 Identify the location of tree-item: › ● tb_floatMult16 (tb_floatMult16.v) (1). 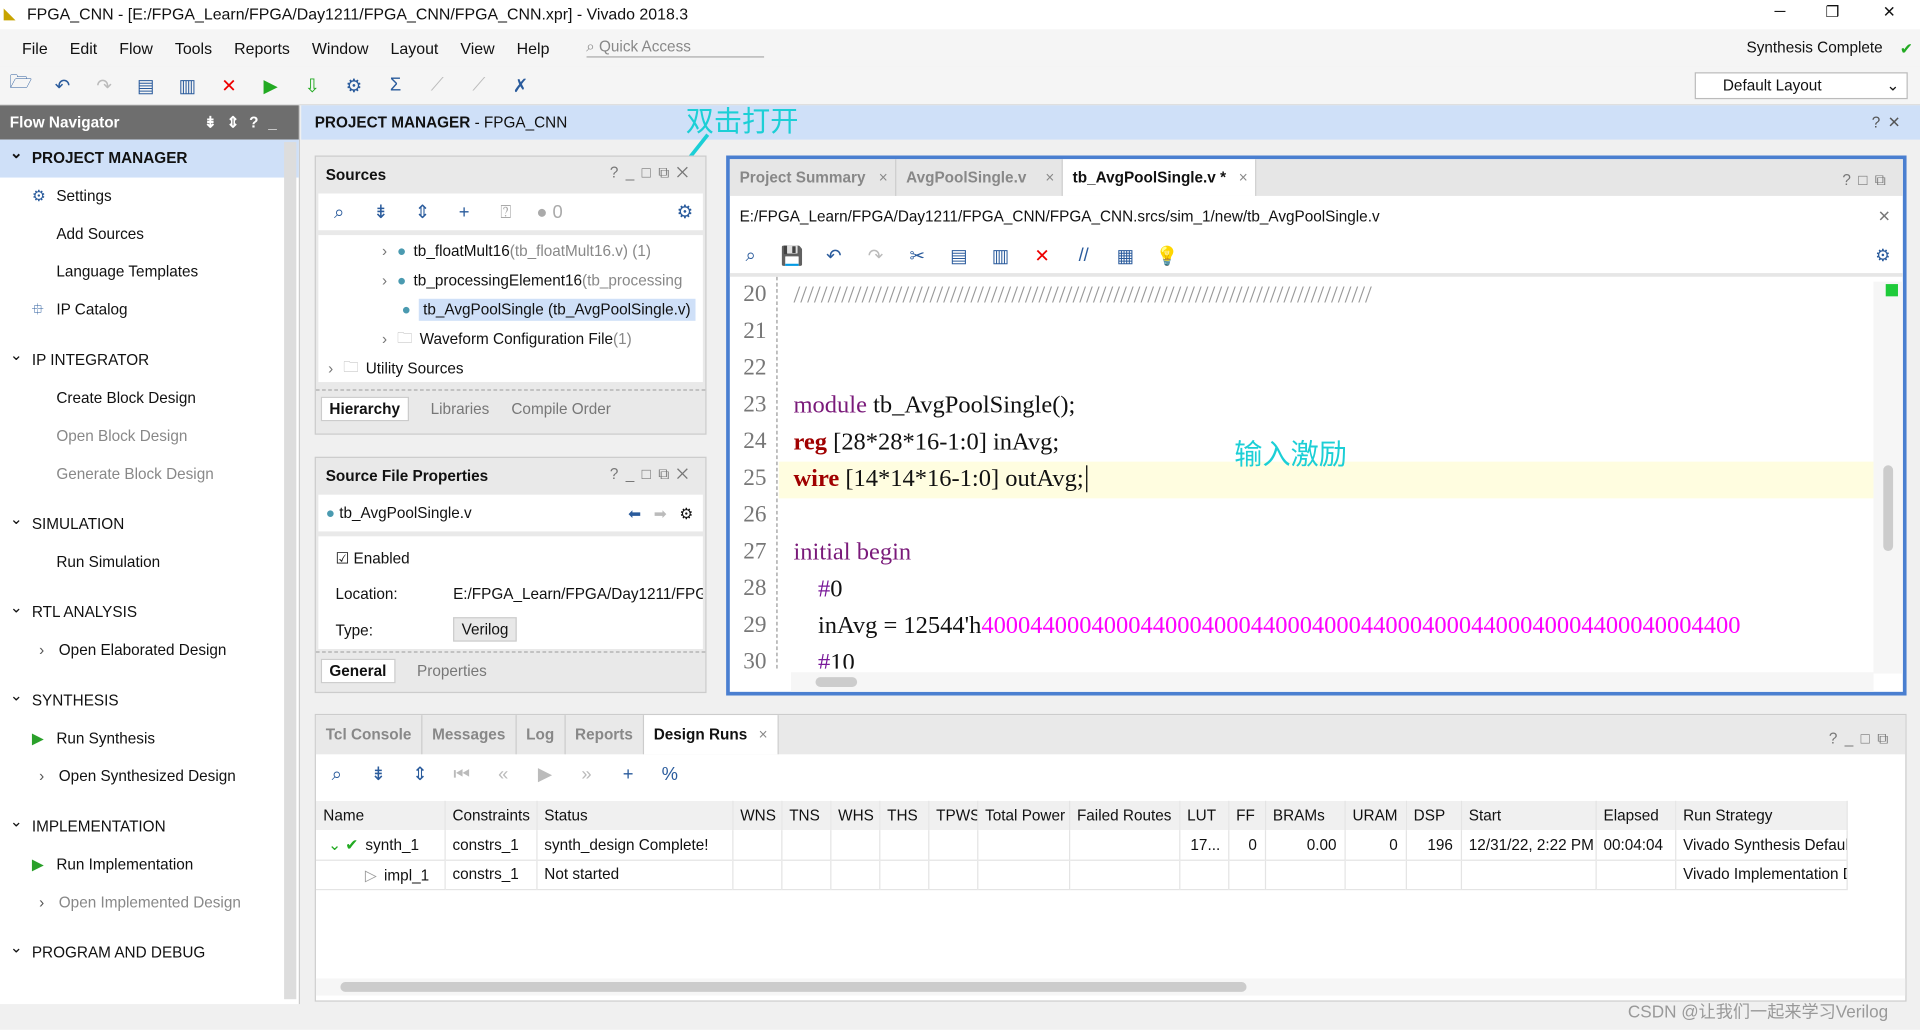
(516, 251).